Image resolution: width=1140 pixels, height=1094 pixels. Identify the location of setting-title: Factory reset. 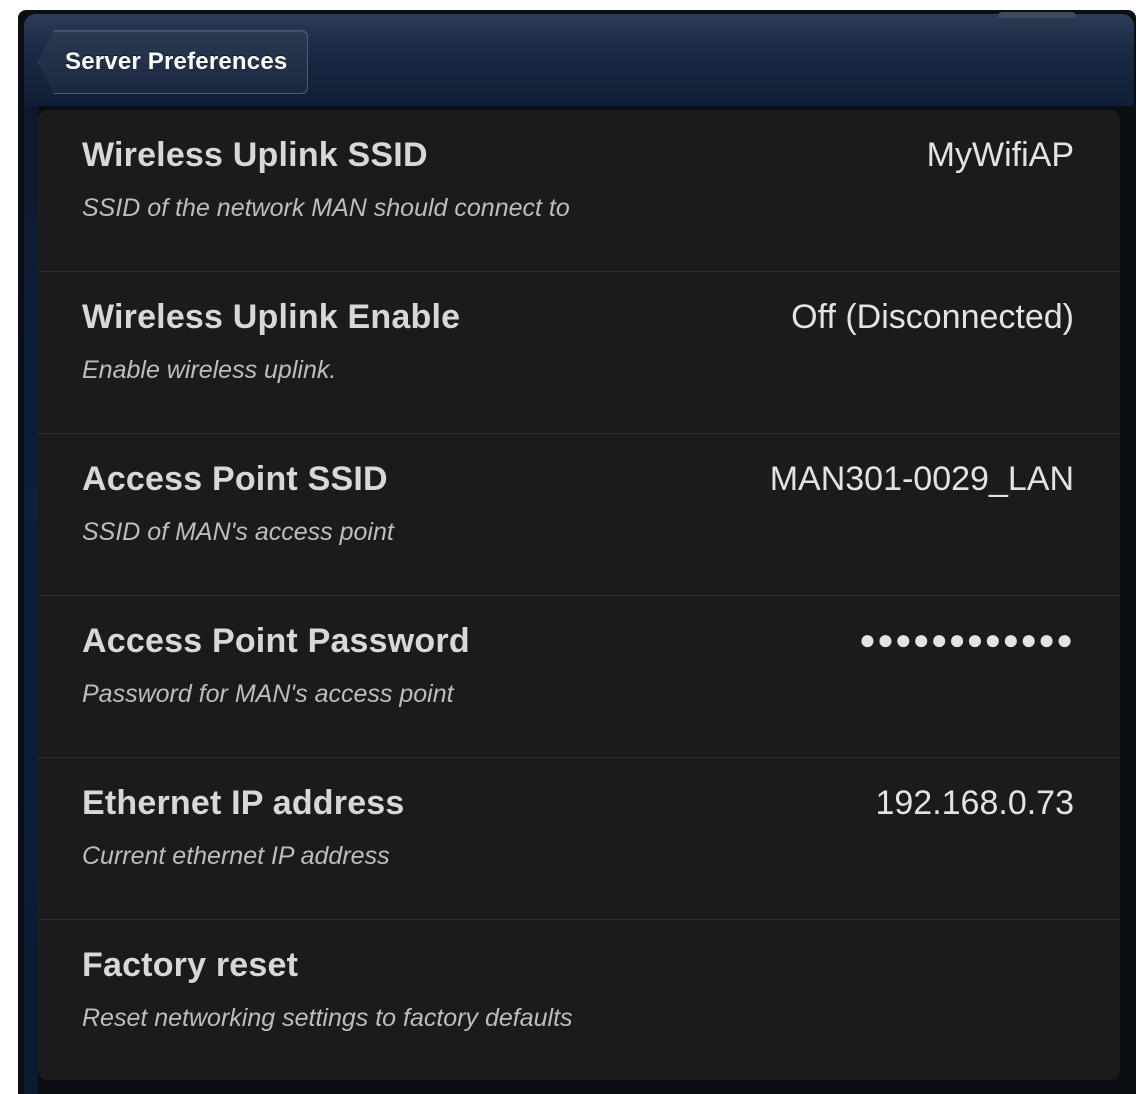
(190, 965).